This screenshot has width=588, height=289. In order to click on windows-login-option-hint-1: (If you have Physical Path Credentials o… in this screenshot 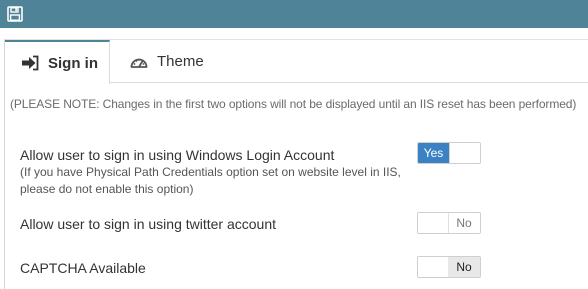, I will do `click(210, 172)`.